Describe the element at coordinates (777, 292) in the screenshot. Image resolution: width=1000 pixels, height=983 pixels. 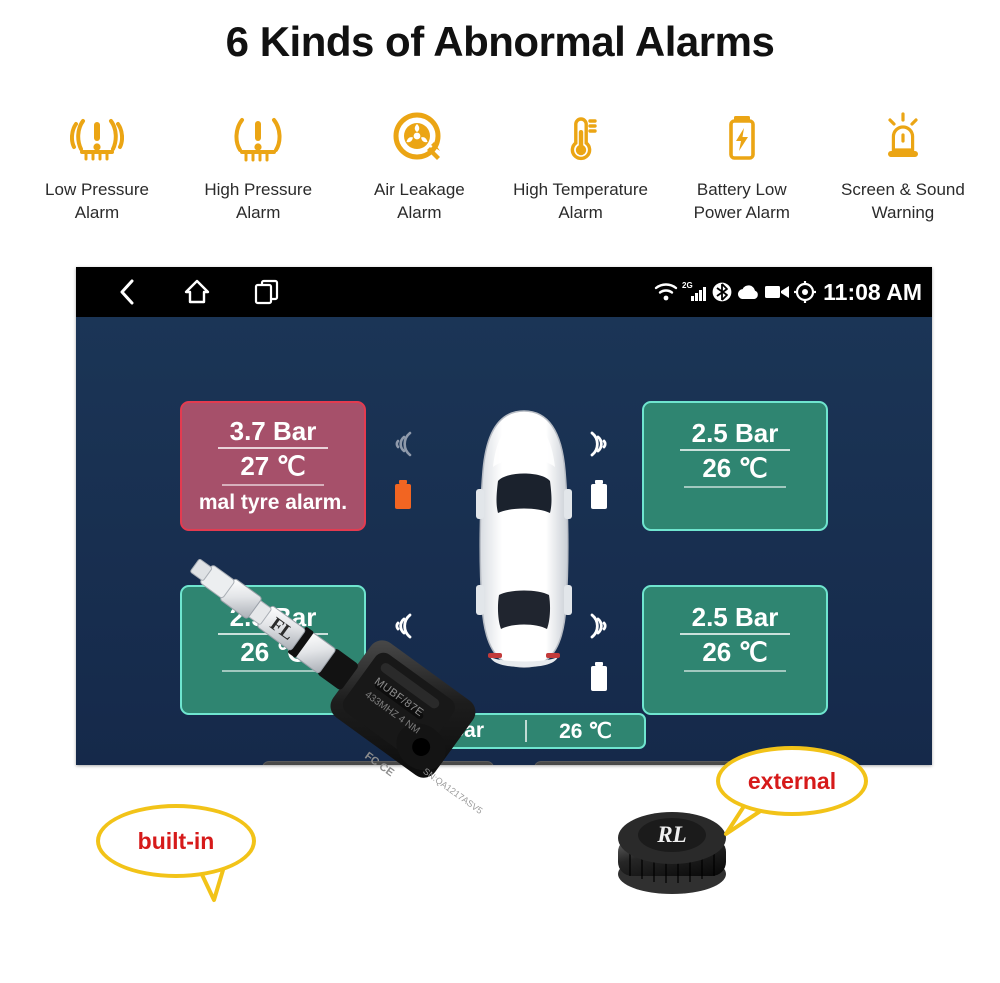
I see `video-camera-icon` at that location.